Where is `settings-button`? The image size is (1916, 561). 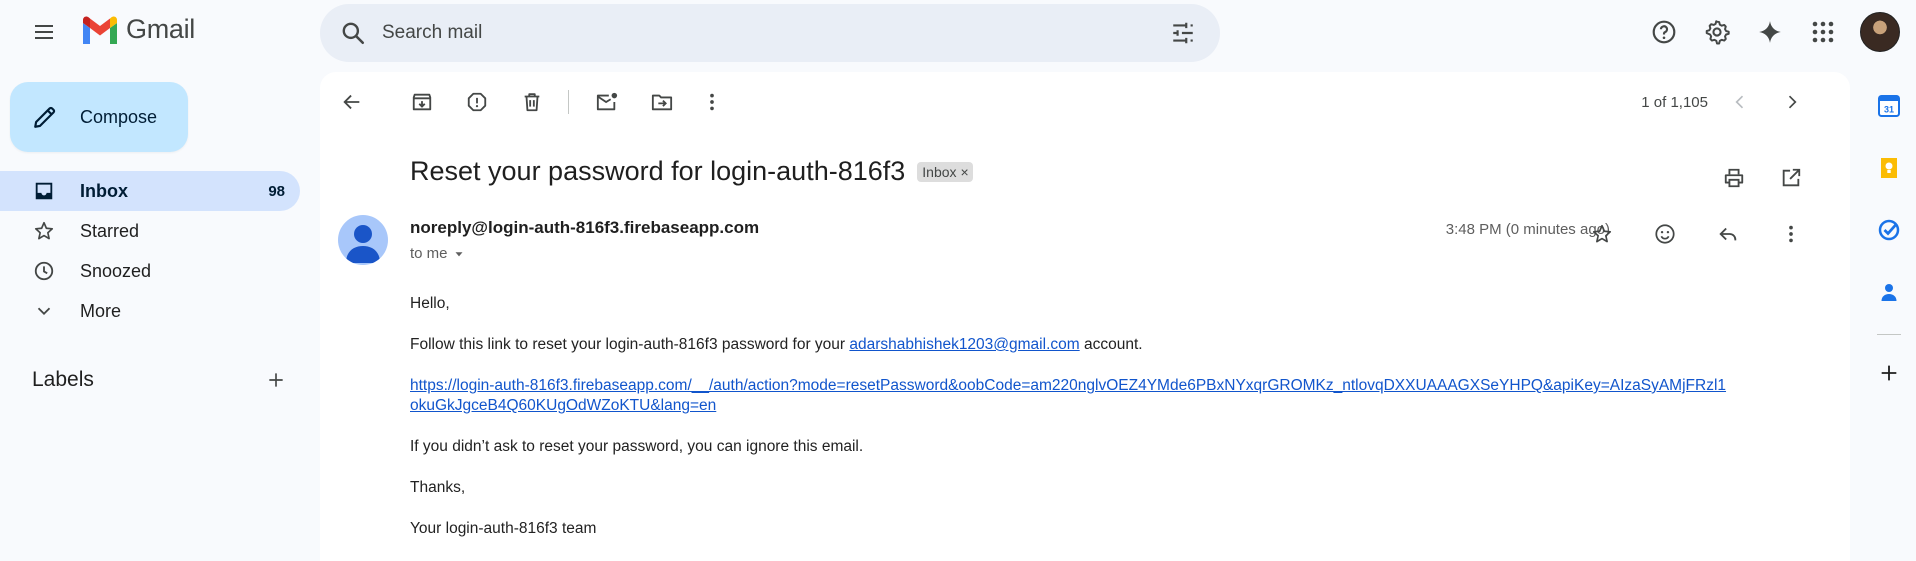 settings-button is located at coordinates (1717, 32).